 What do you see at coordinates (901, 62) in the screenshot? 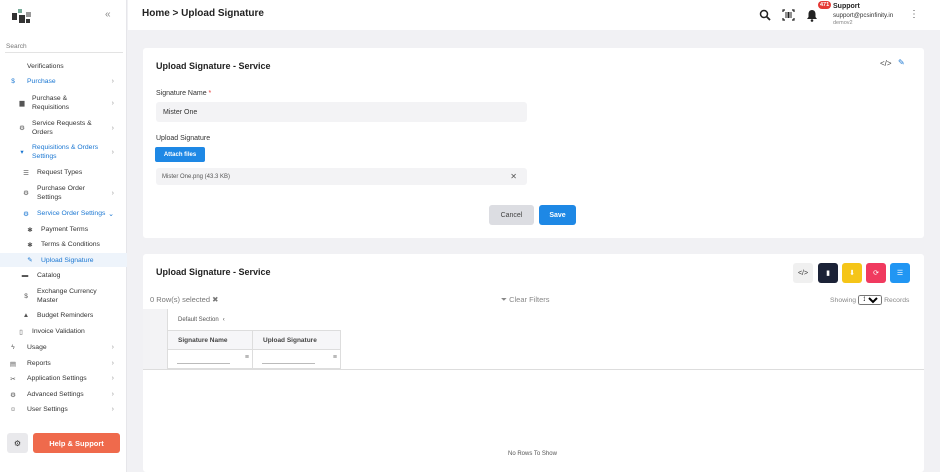
I see `edit-pencil-icon: ✎` at bounding box center [901, 62].